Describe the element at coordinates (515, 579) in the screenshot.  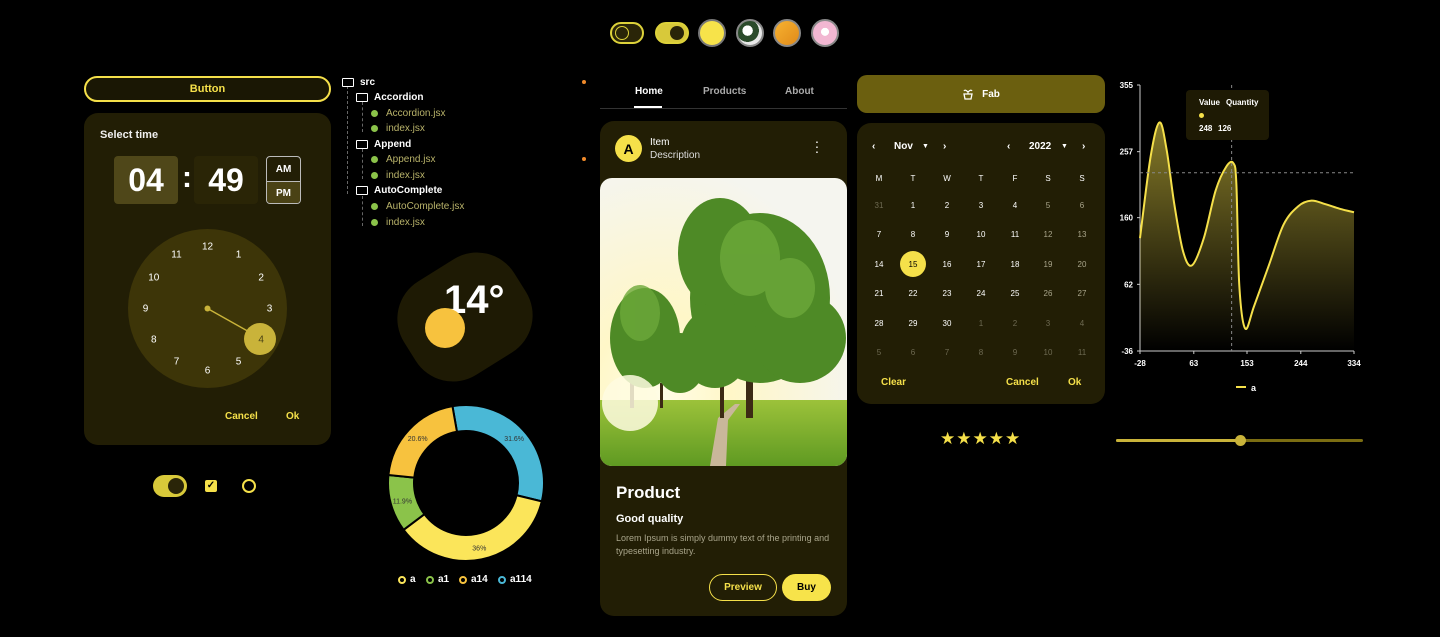
I see `legend-item-a114: a114` at that location.